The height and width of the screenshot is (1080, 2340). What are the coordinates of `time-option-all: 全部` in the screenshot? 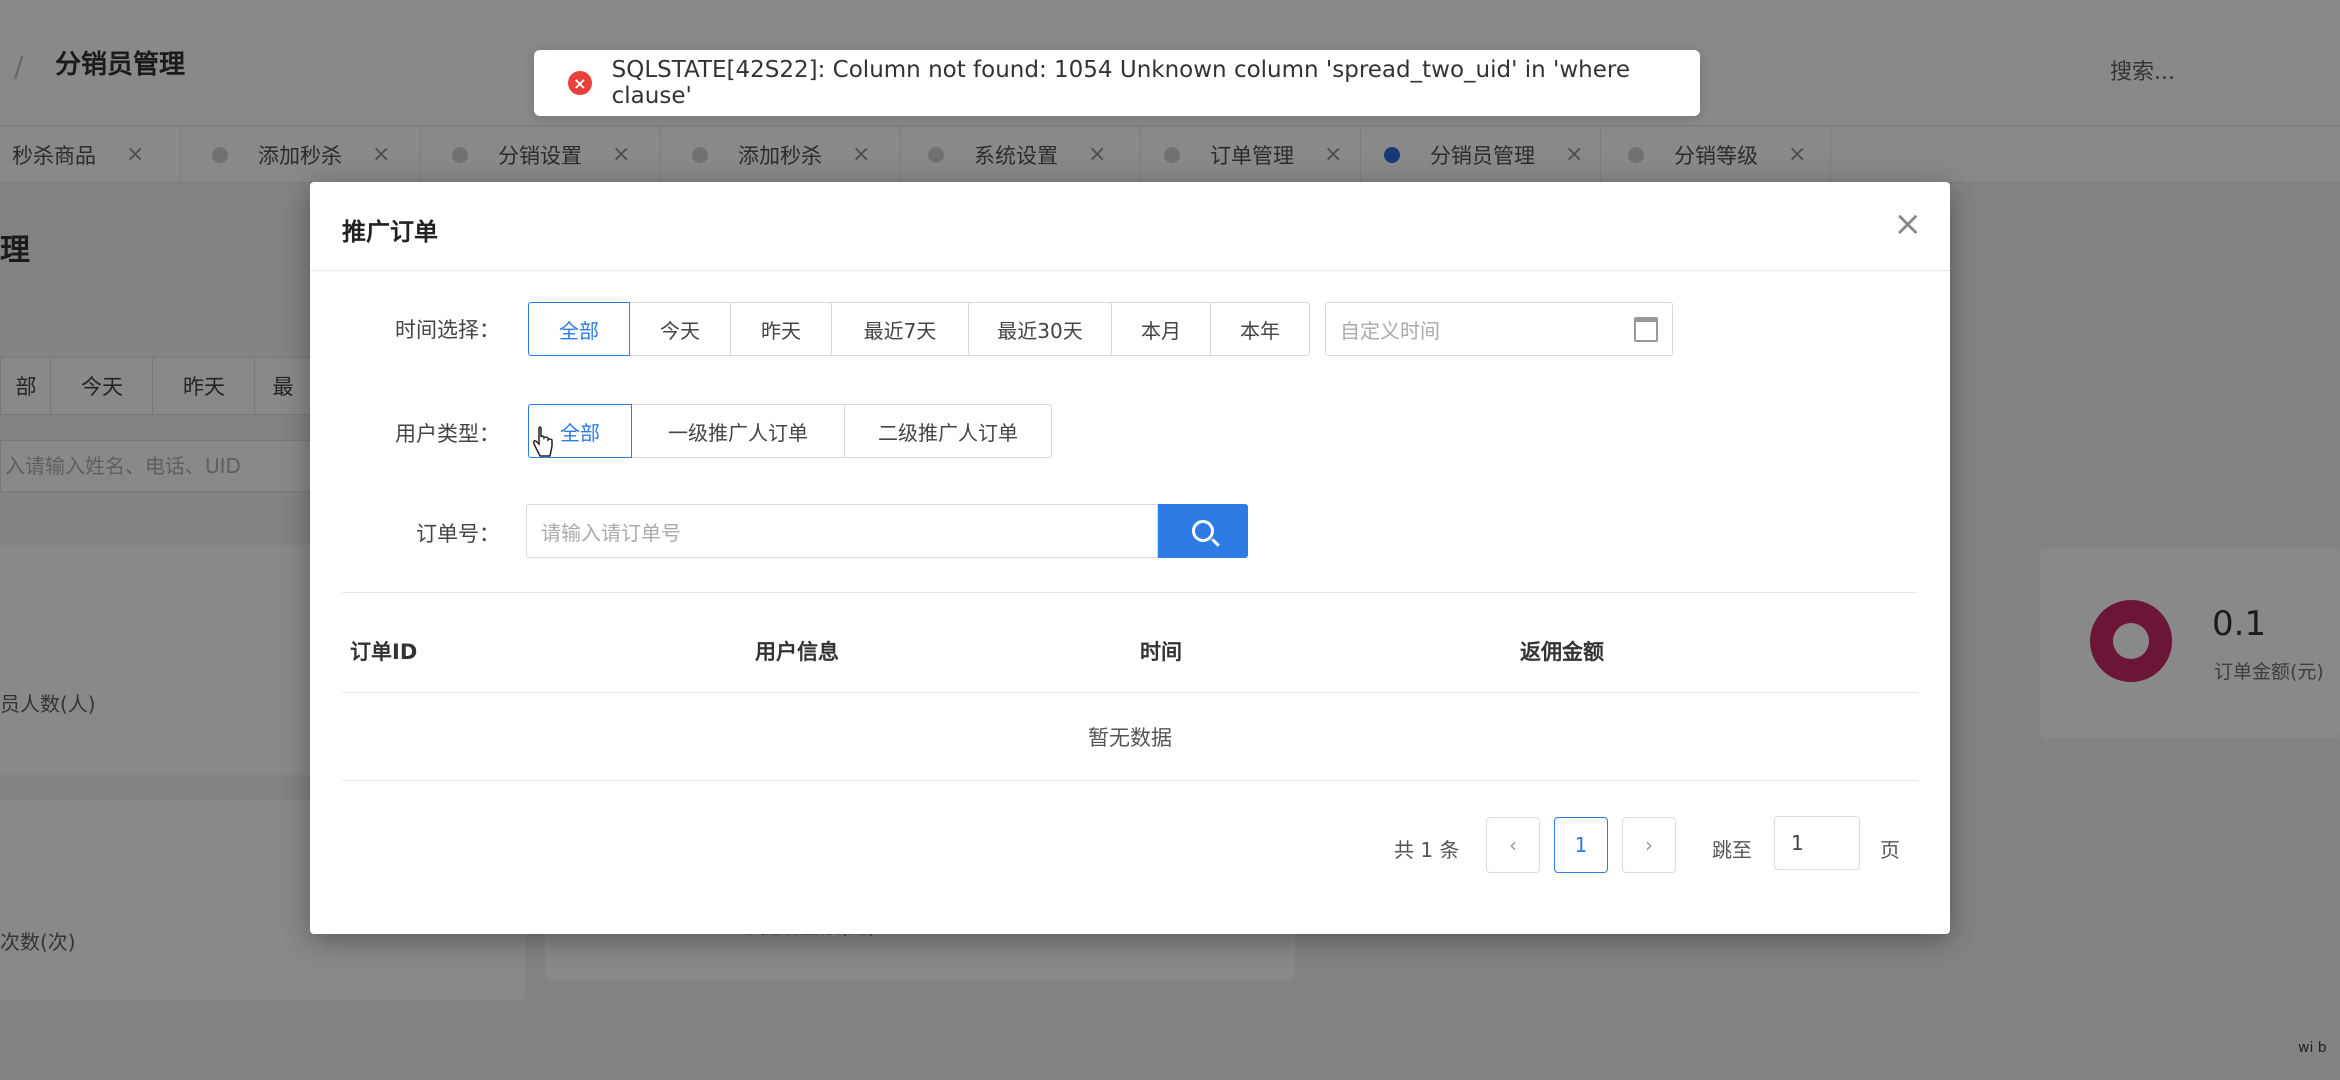 It's located at (579, 329).